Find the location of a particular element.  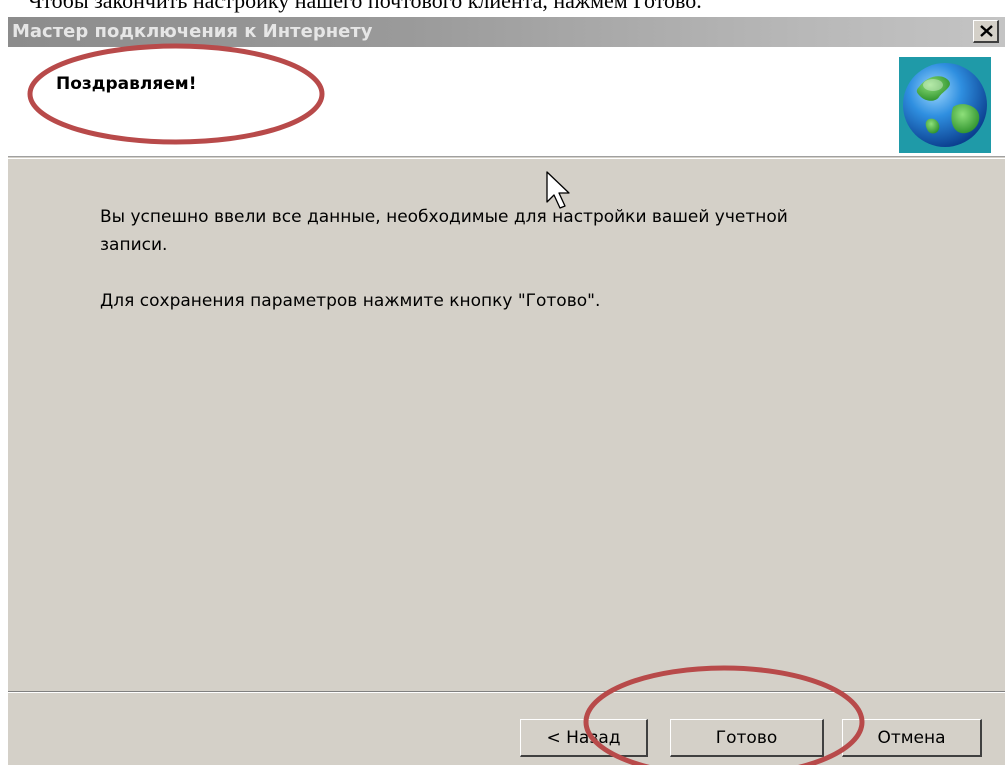

cancel-button: Отмена is located at coordinates (912, 738).